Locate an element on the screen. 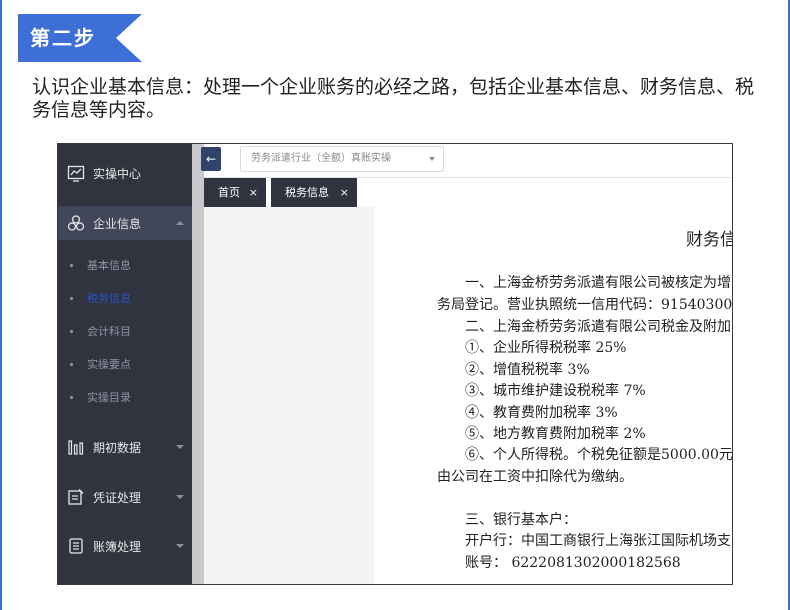  document-line: 由公司在工资中扣除代为缴纳。 is located at coordinates (535, 477).